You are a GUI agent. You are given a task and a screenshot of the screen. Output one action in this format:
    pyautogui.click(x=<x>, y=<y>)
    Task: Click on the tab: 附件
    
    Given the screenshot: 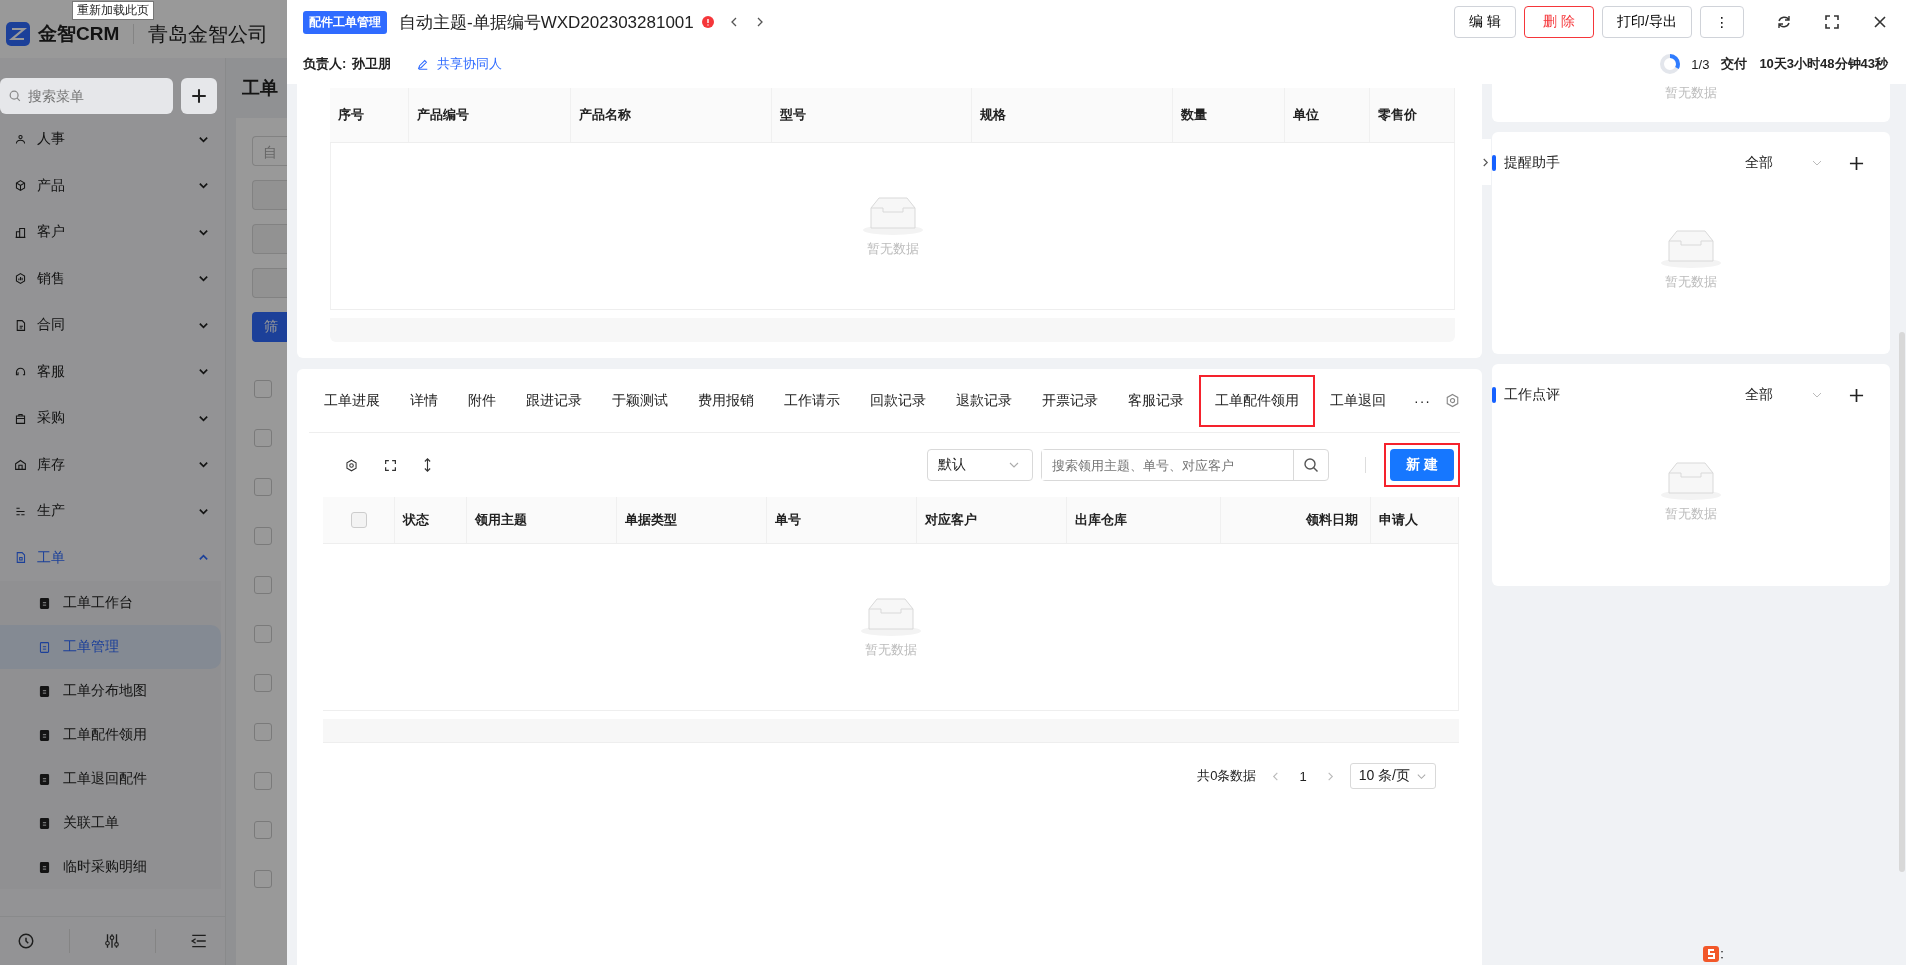 What is the action you would take?
    pyautogui.click(x=482, y=400)
    